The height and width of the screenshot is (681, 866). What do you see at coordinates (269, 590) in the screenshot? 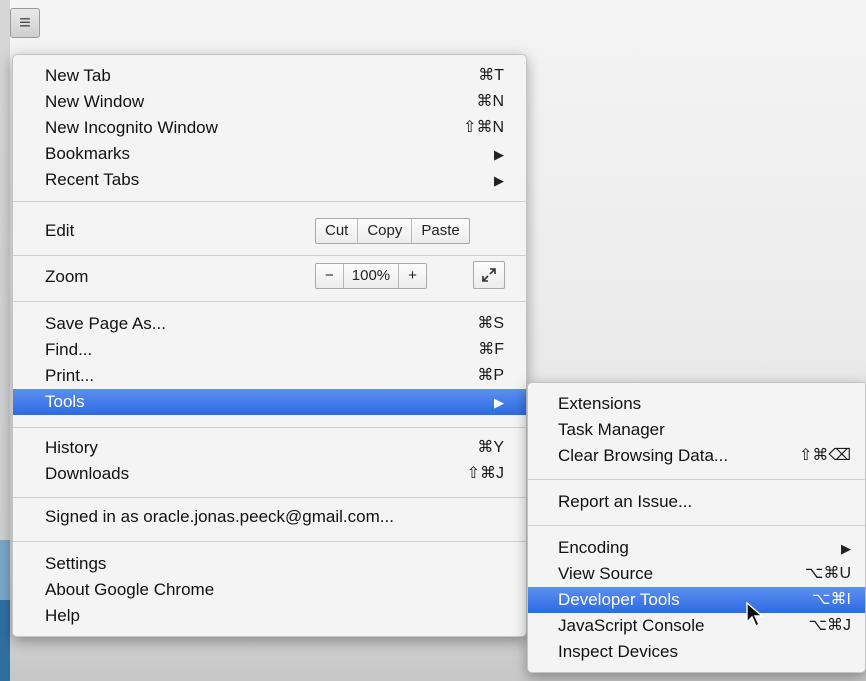
I see `menu-item-about-google-chrome: About Google Chrome` at bounding box center [269, 590].